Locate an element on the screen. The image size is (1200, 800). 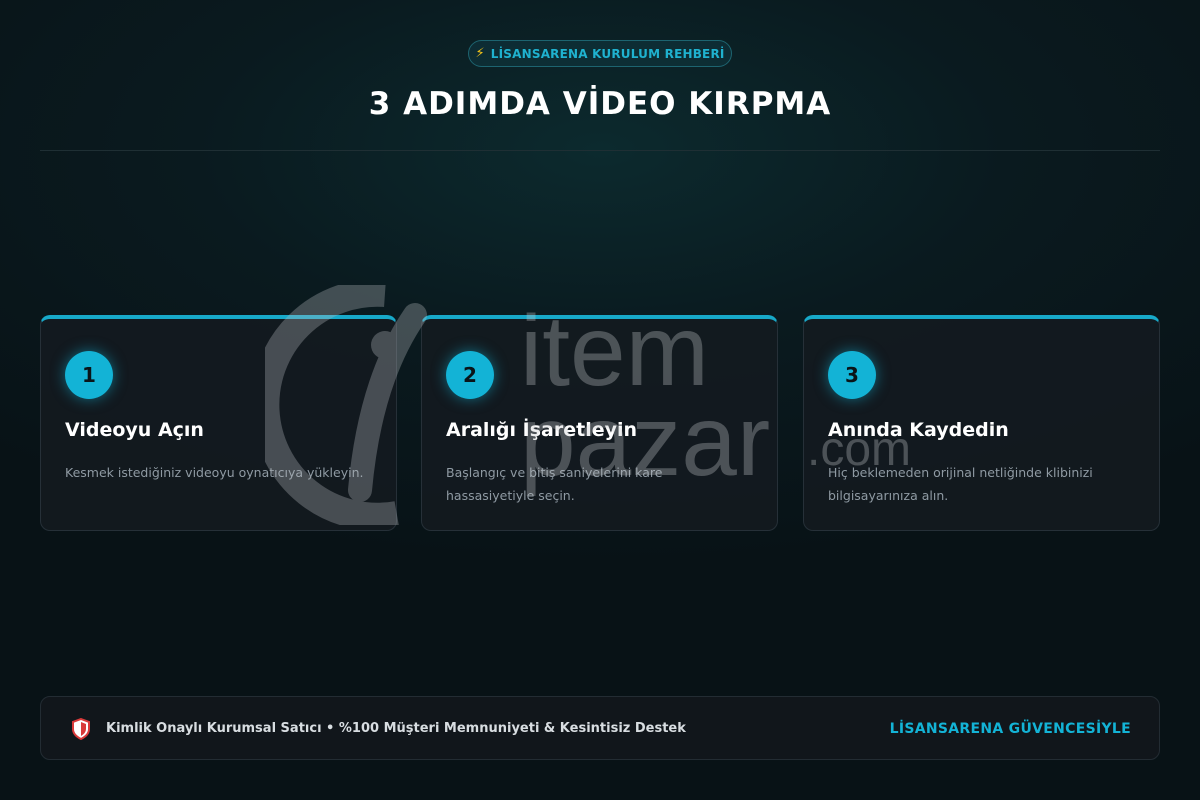
guide-badge-label: LİSANSARENA KURULUM REHBERİ is located at coordinates (607, 53).